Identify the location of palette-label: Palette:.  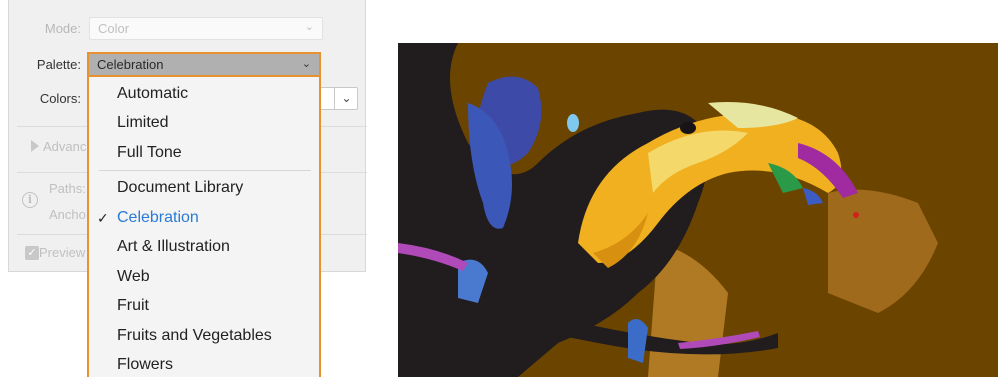
(58, 64).